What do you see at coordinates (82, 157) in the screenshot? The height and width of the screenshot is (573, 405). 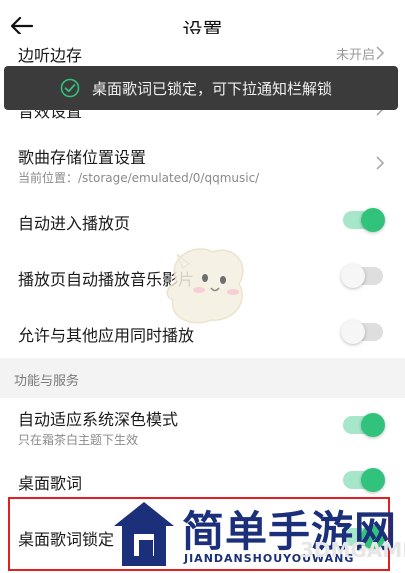 I see `setting-label: 歌曲存储位置设置` at bounding box center [82, 157].